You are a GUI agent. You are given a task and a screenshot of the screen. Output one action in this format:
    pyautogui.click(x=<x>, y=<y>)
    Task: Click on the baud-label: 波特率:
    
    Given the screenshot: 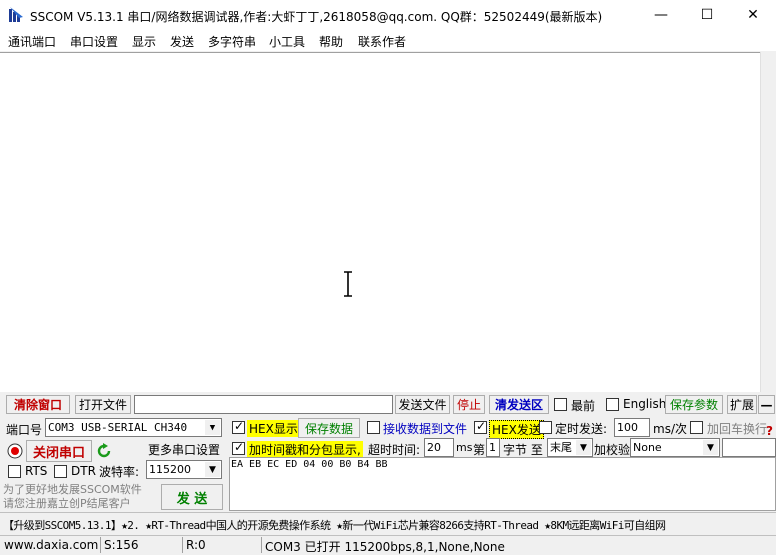 What is the action you would take?
    pyautogui.click(x=119, y=472)
    